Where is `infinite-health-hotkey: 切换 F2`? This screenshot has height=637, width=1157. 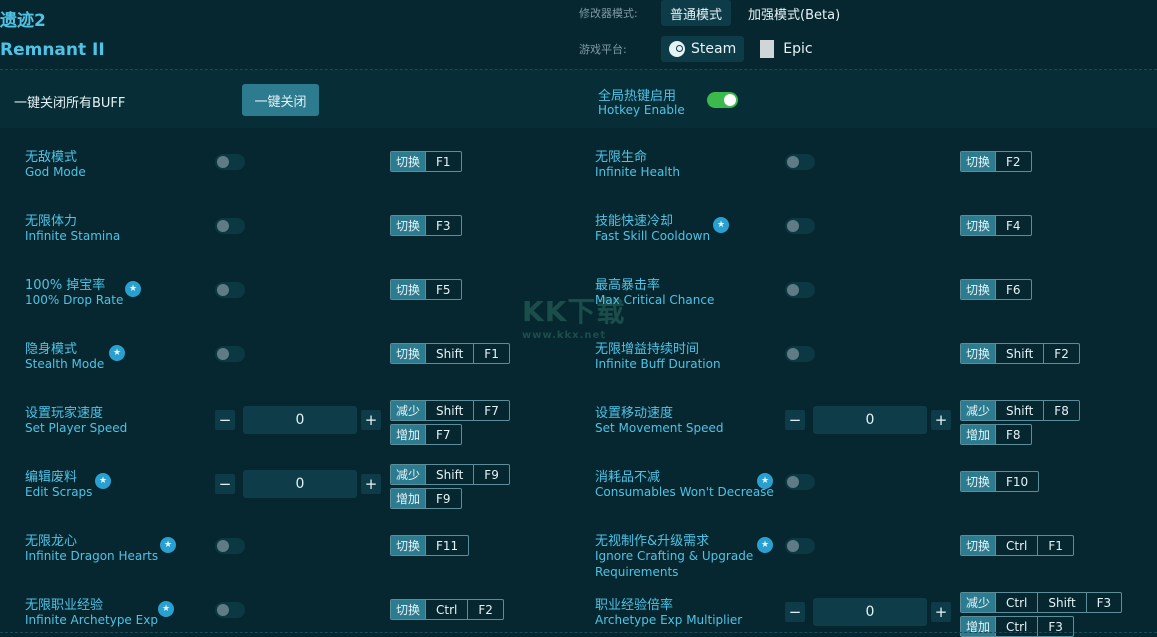
infinite-health-hotkey: 切换 F2 is located at coordinates (996, 161).